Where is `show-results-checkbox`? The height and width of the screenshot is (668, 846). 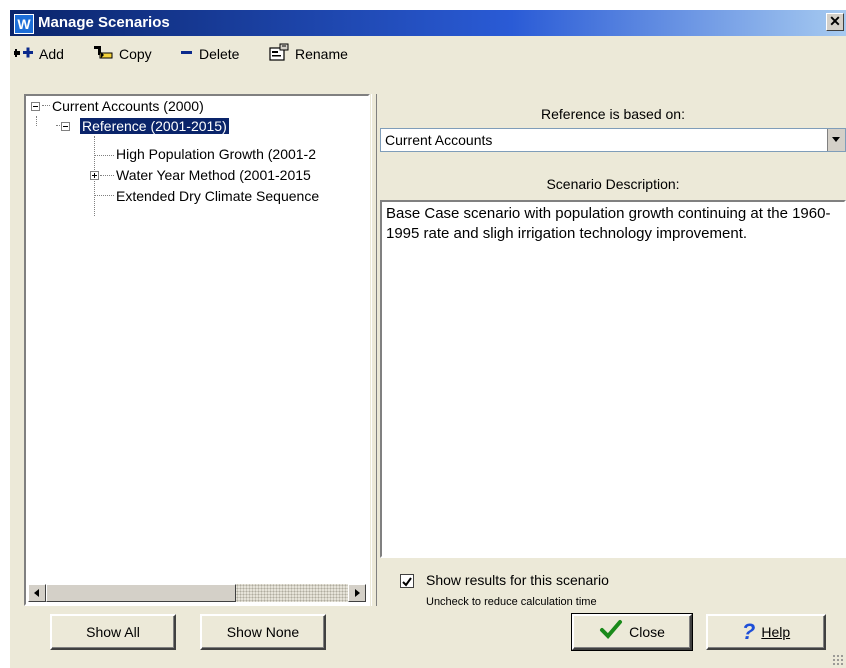
show-results-checkbox is located at coordinates (407, 581).